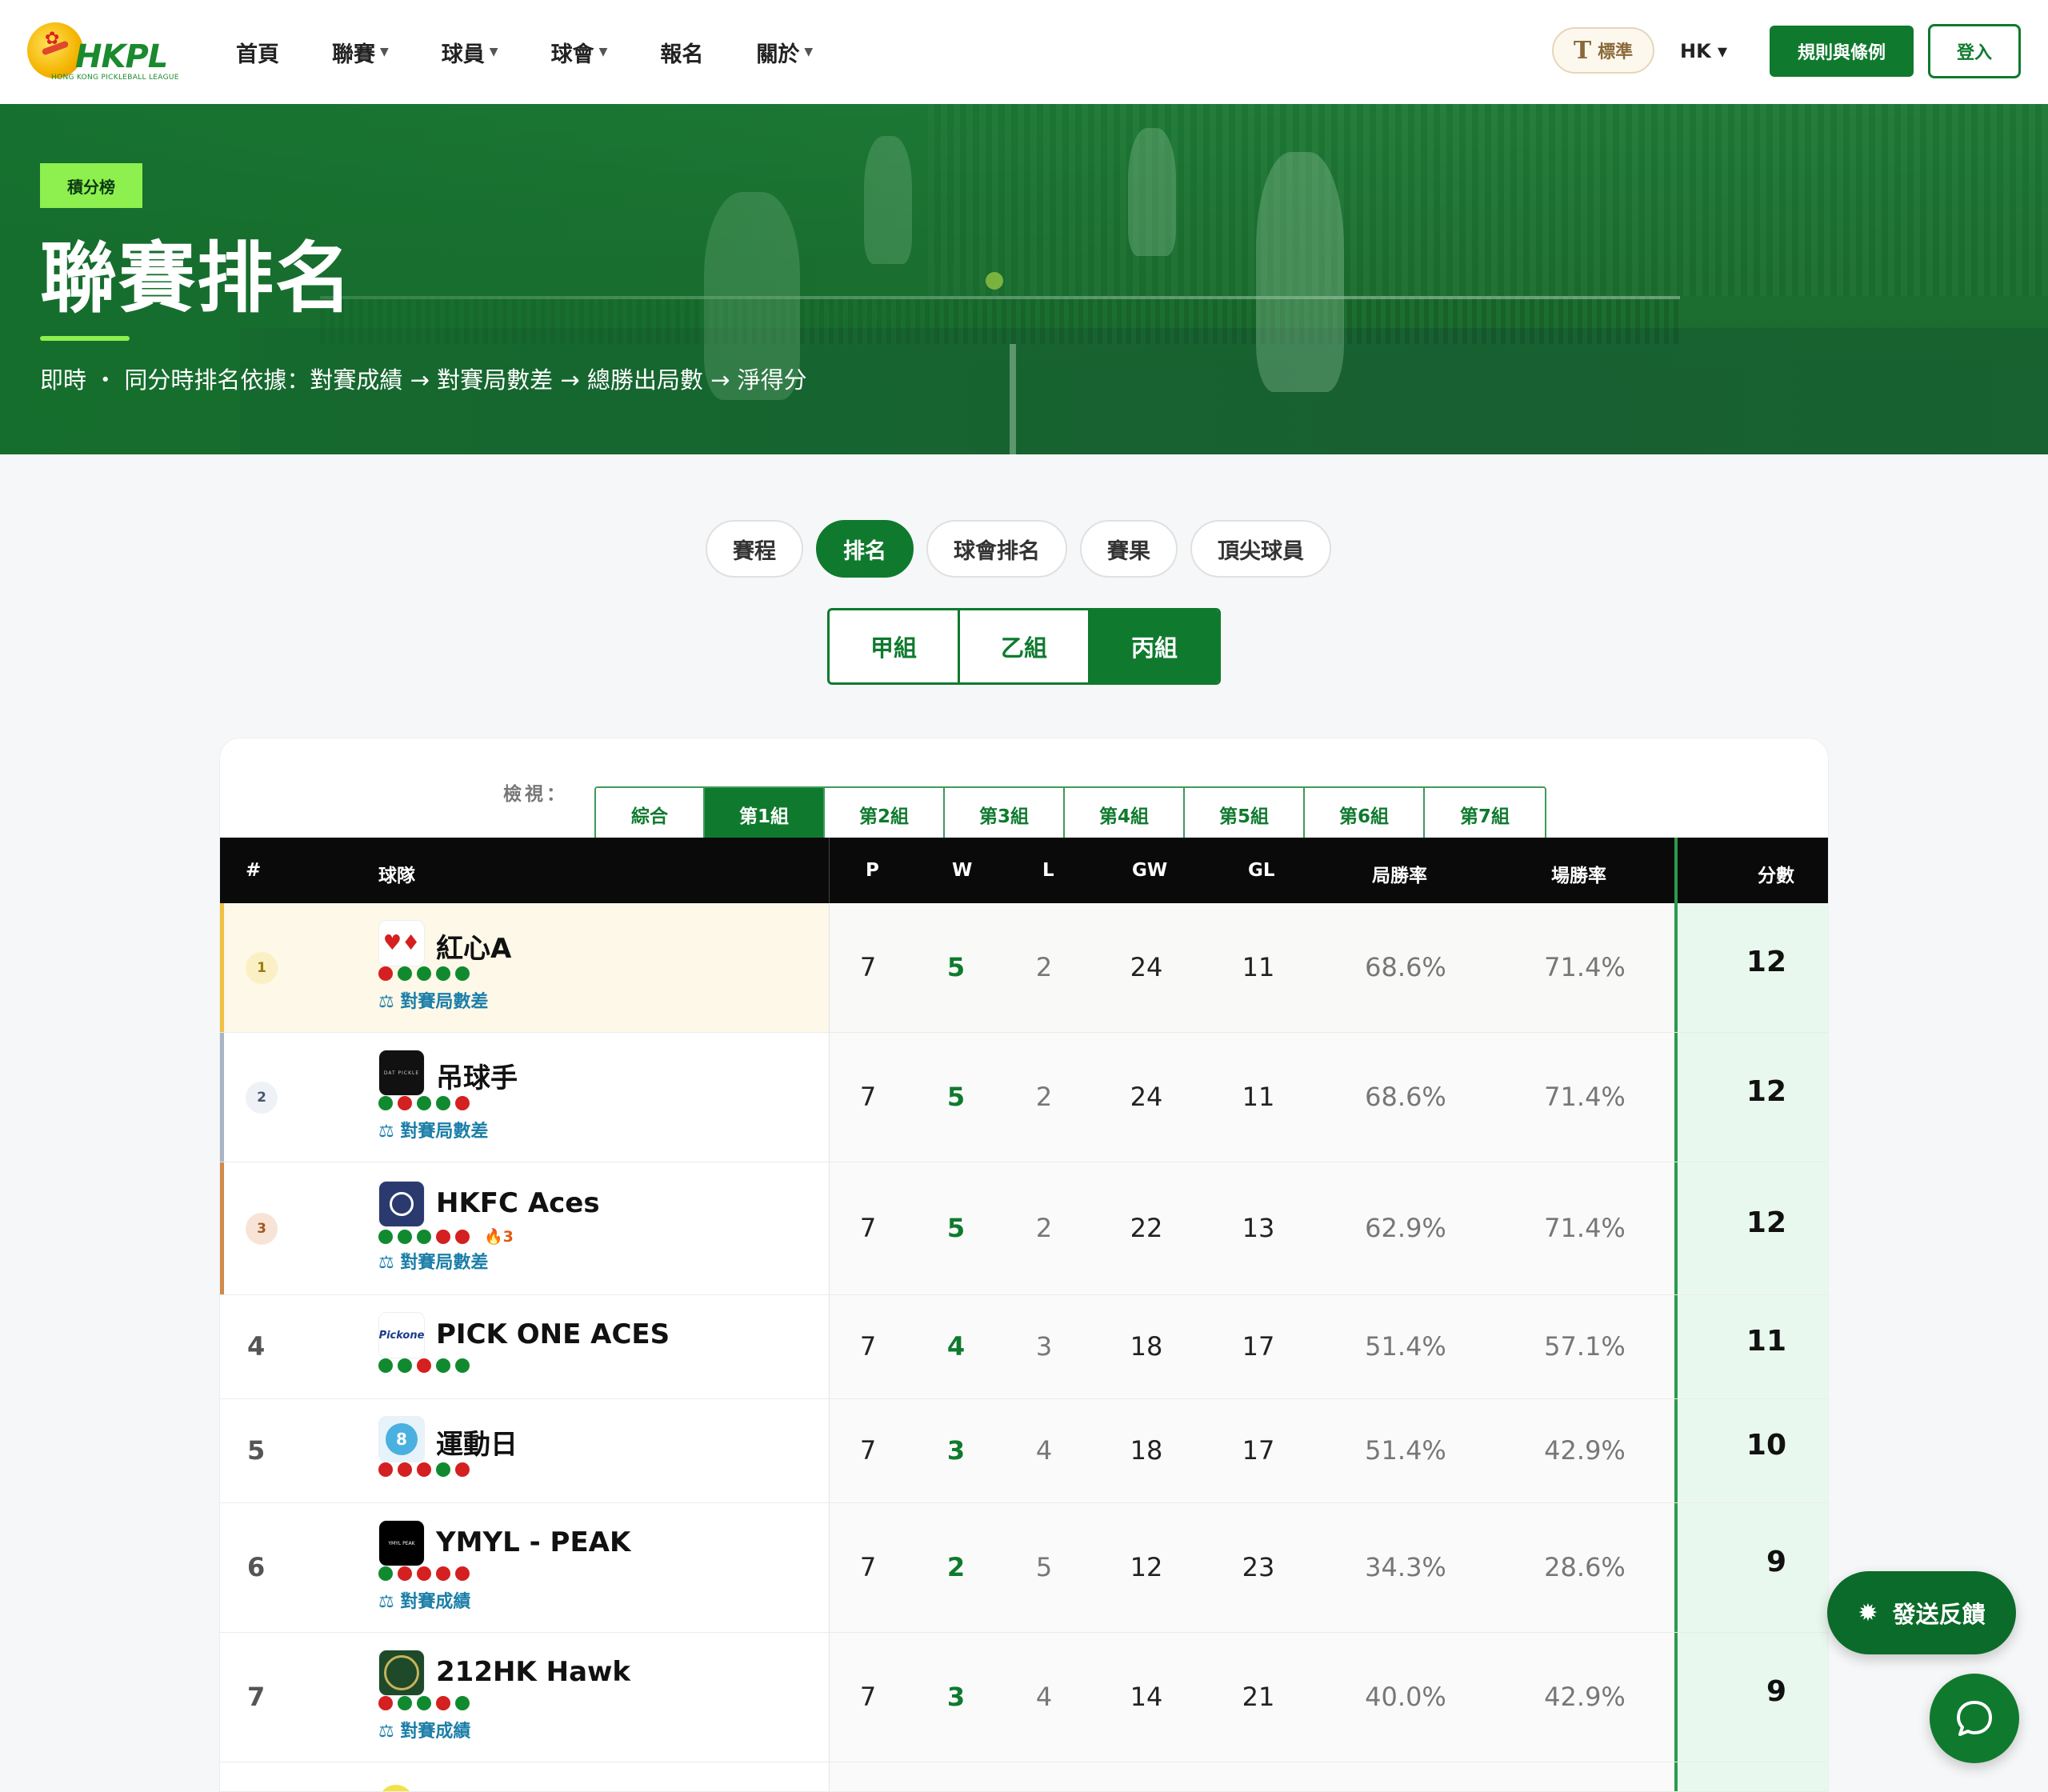 This screenshot has width=2048, height=1792. I want to click on recent-form: 🔥3, so click(446, 1236).